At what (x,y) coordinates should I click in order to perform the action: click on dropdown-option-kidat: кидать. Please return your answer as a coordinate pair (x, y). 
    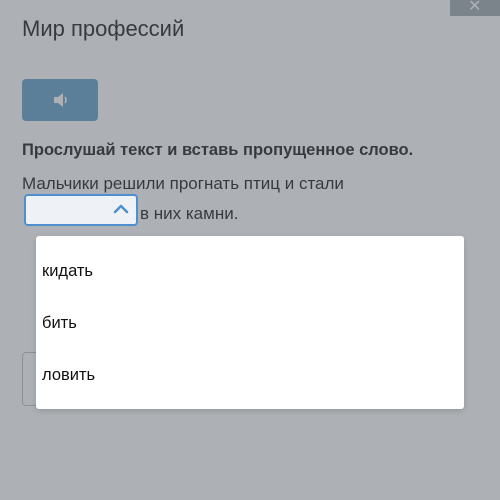
    Looking at the image, I should click on (67, 271).